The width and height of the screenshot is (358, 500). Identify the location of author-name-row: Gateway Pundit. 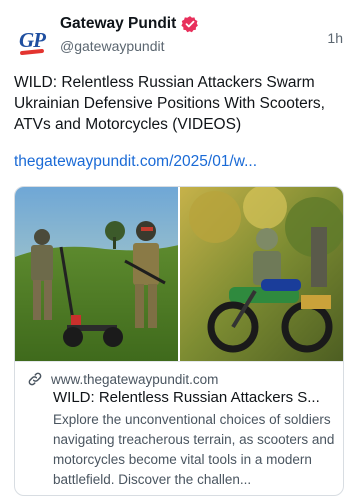
(129, 24).